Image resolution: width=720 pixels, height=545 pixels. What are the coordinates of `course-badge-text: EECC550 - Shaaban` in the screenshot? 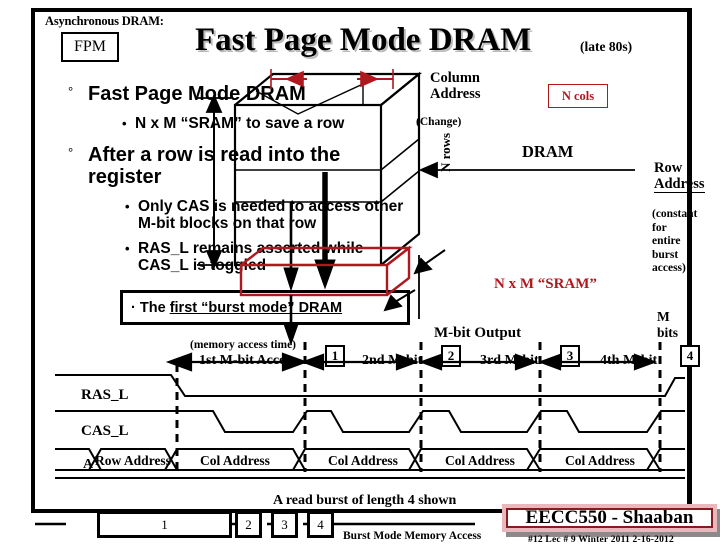 It's located at (609, 517).